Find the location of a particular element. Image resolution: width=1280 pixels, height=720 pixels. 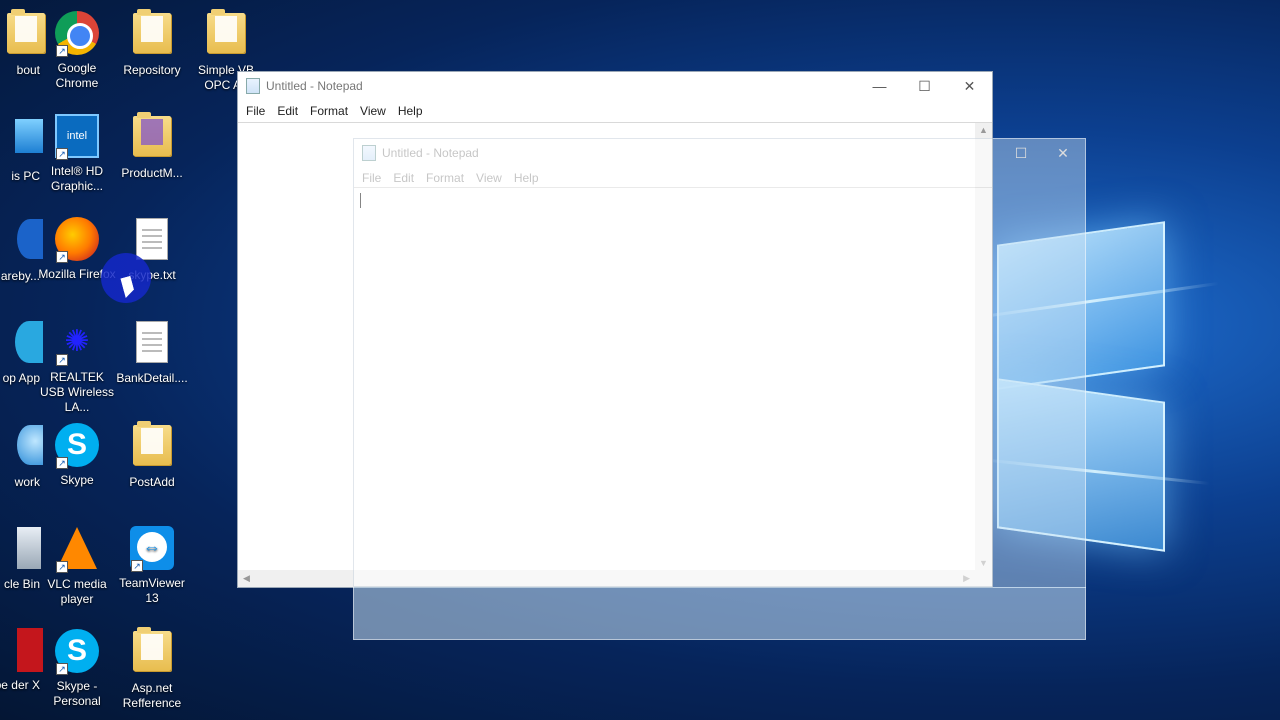

desktop-icon-google-chrome: ↗ Google Chrome is located at coordinates (77, 50).